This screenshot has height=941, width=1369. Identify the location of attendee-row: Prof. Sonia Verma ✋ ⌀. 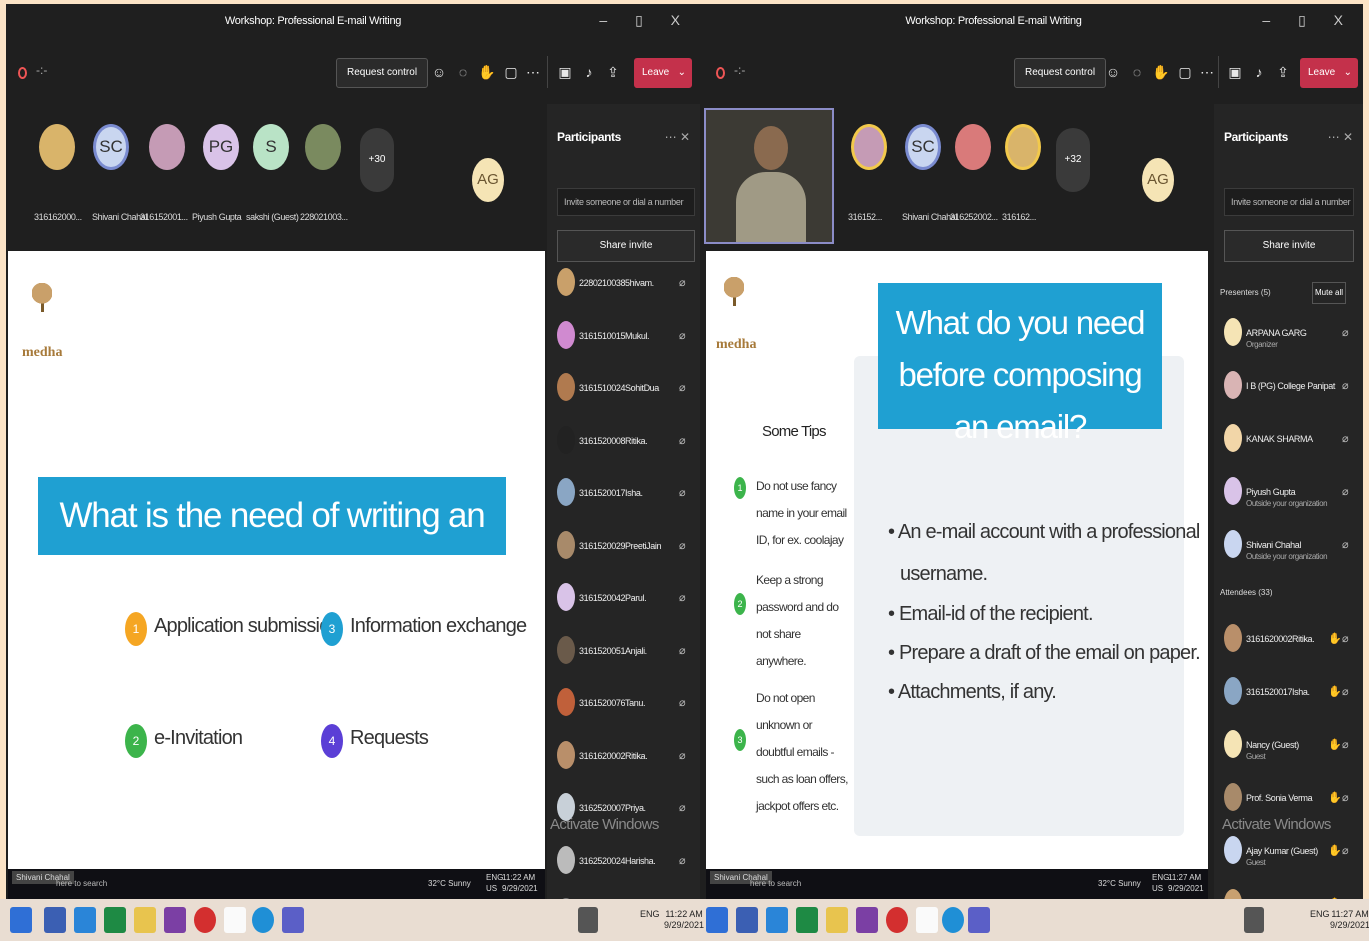
(1289, 798).